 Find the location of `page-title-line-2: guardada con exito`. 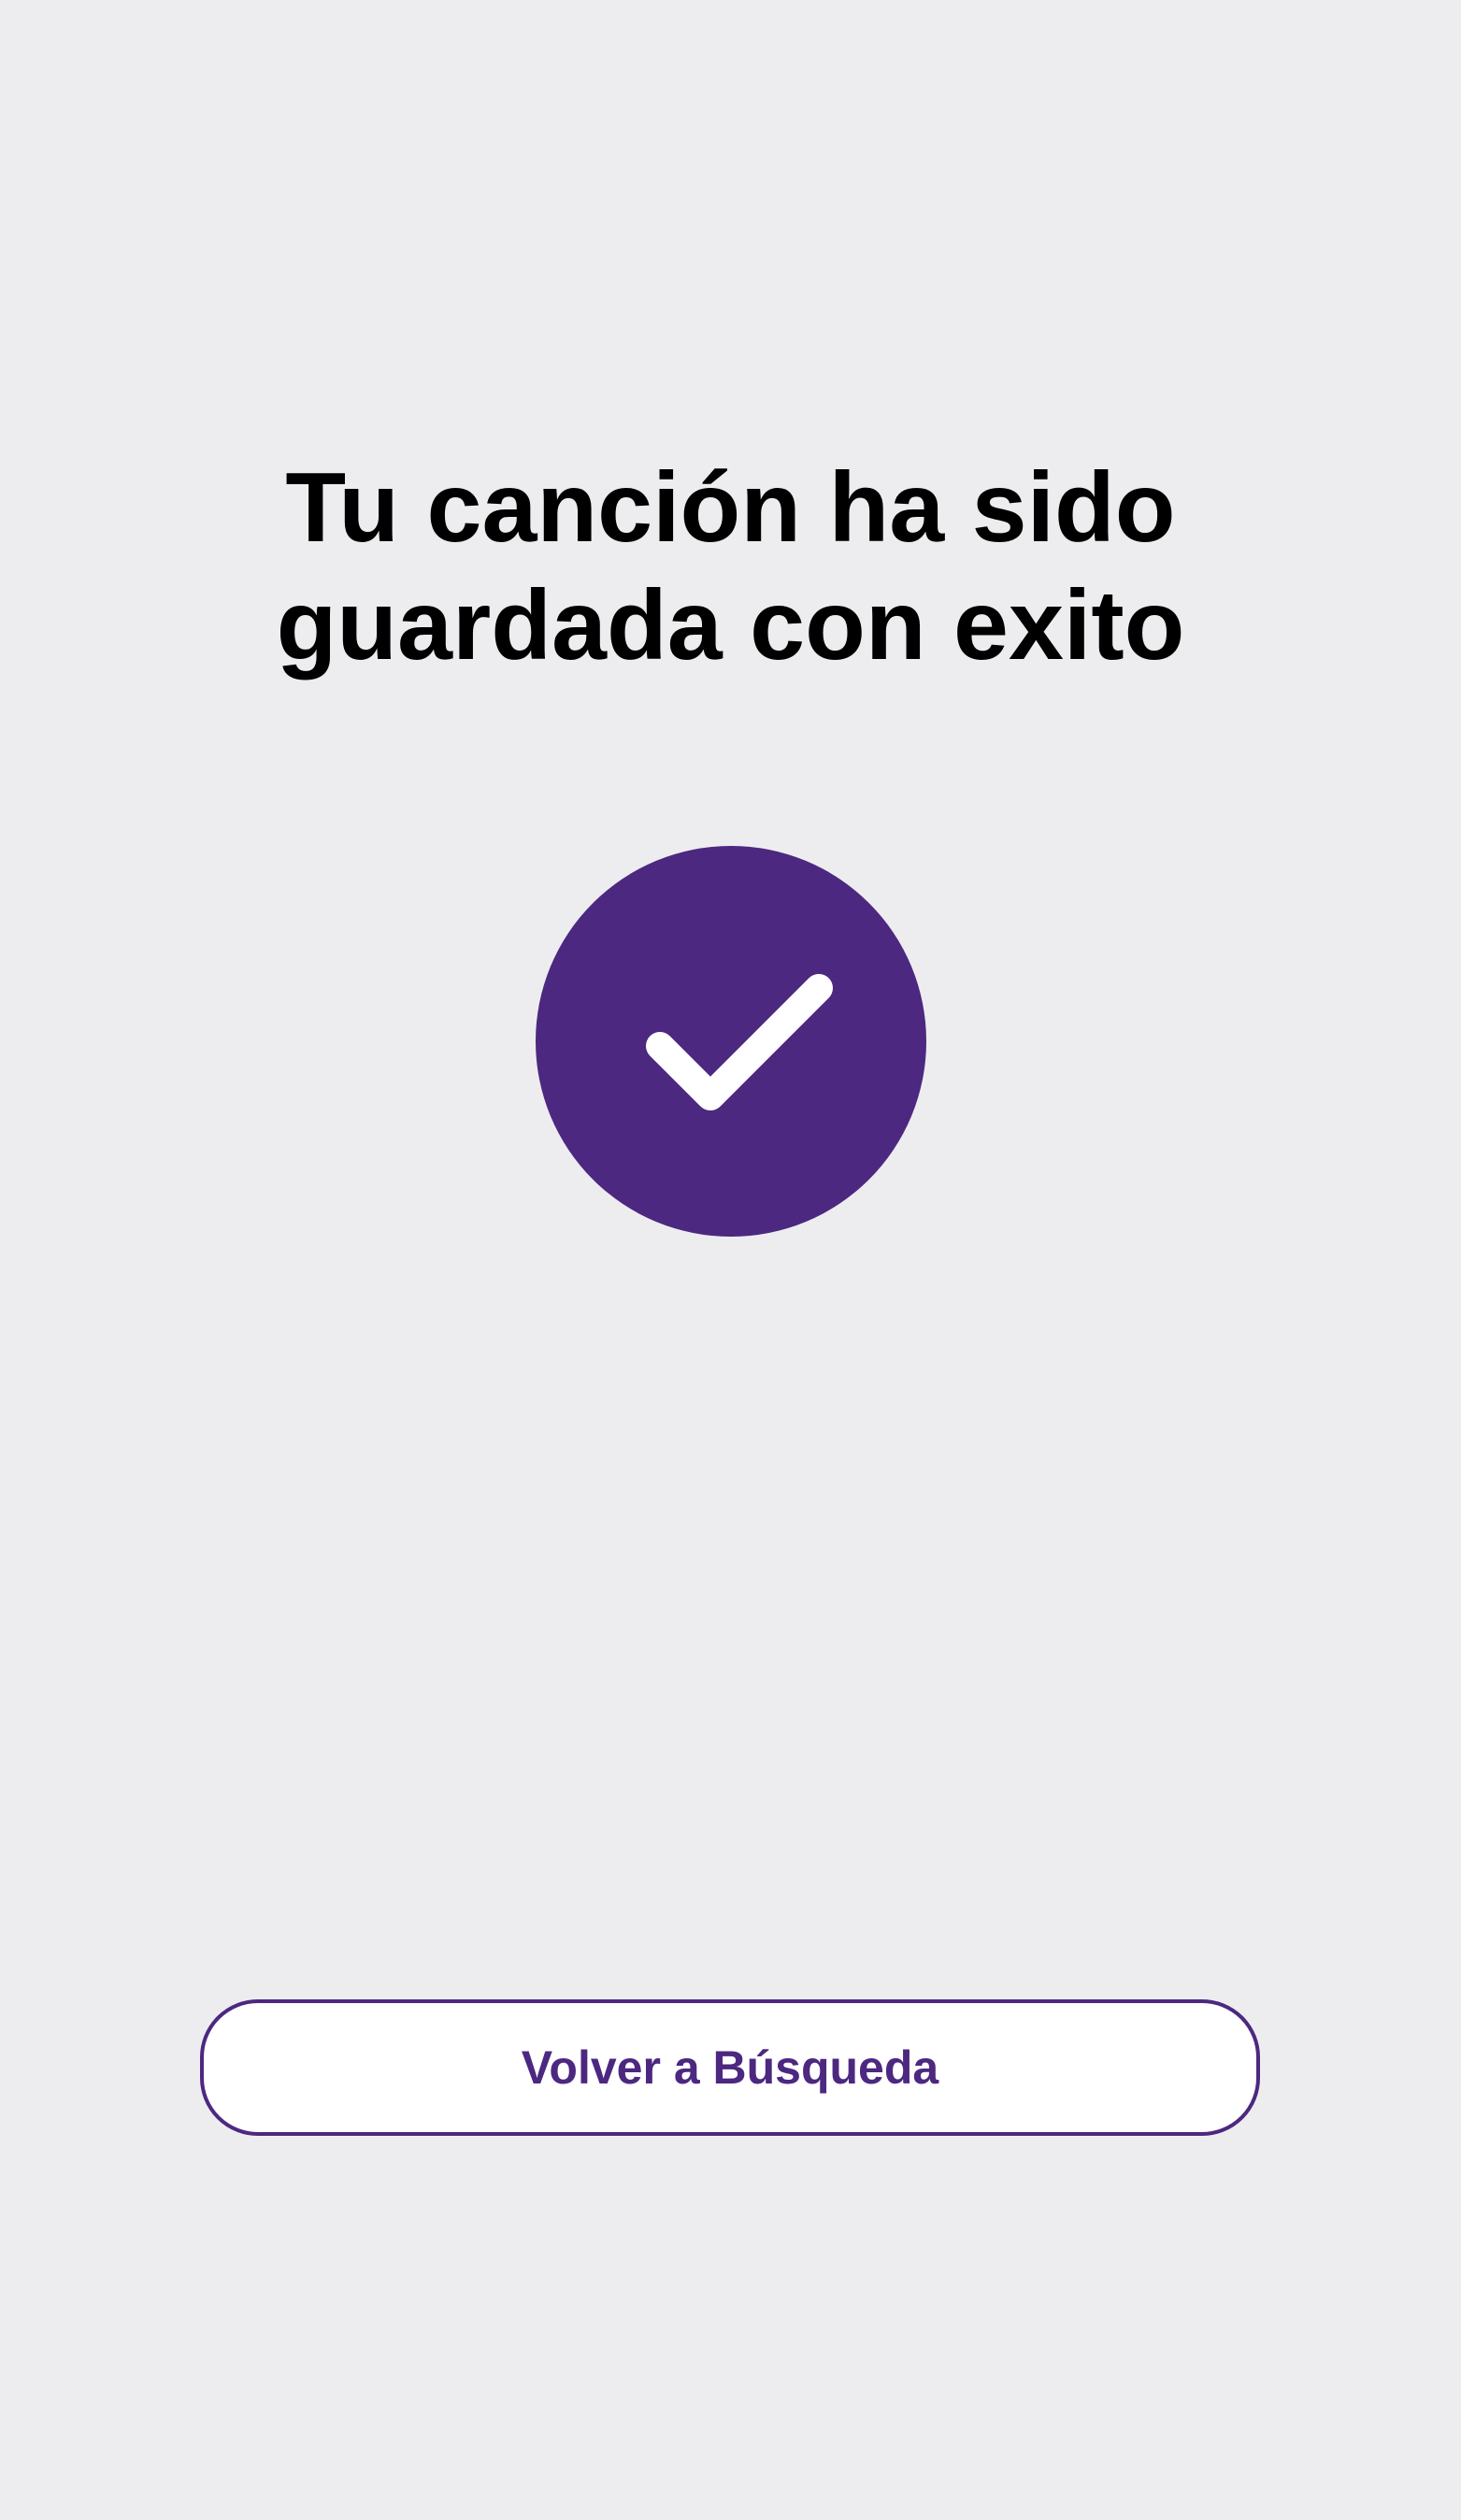

page-title-line-2: guardada con exito is located at coordinates (730, 625).